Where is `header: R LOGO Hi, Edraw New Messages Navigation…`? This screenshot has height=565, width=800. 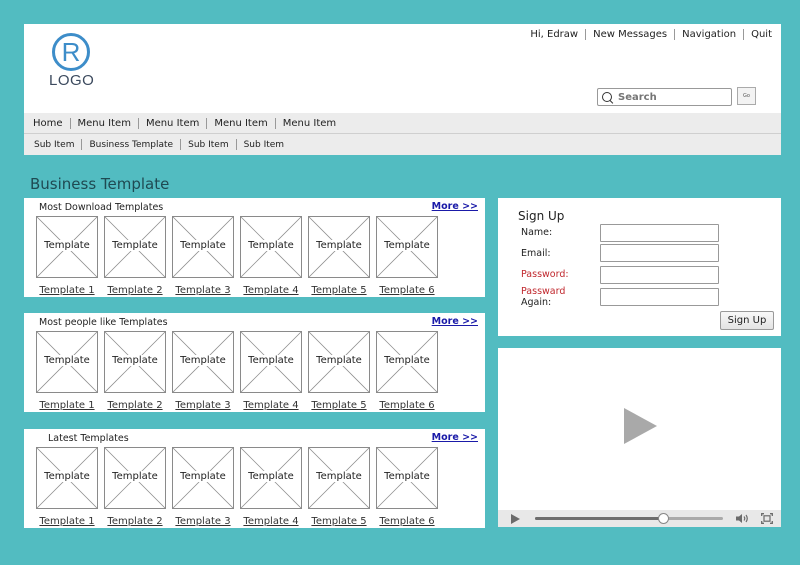 header: R LOGO Hi, Edraw New Messages Navigation… is located at coordinates (402, 68).